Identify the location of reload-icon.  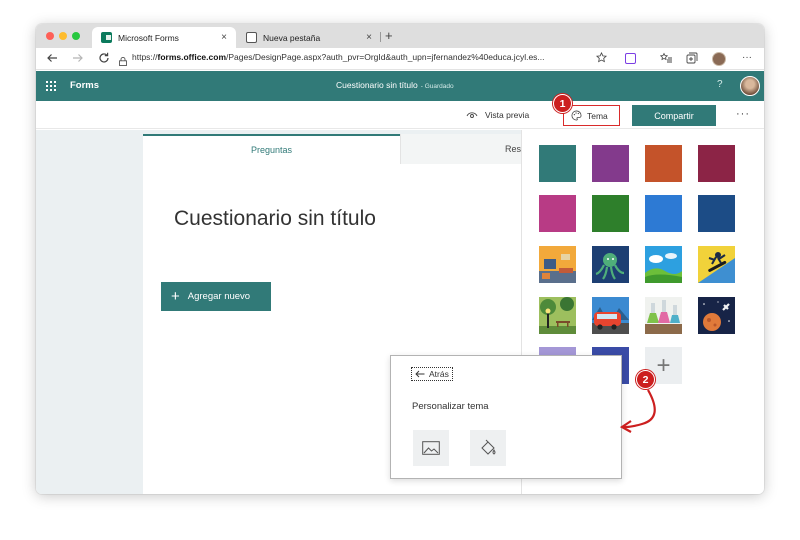
(104, 59).